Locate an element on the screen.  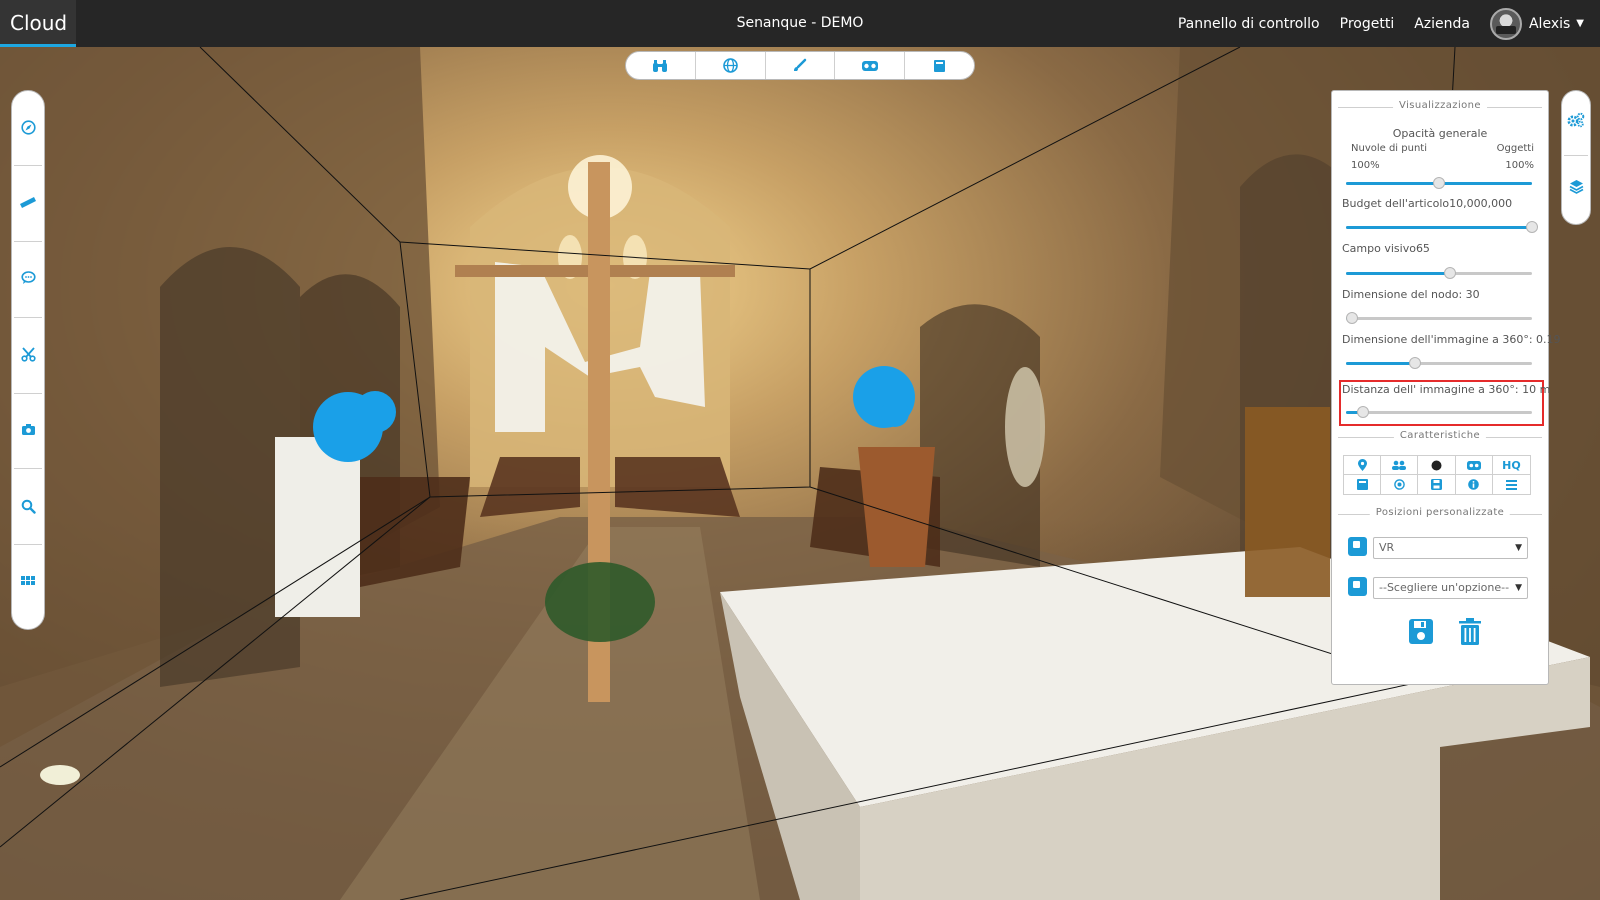
trash-icon is located at coordinates (1470, 631).